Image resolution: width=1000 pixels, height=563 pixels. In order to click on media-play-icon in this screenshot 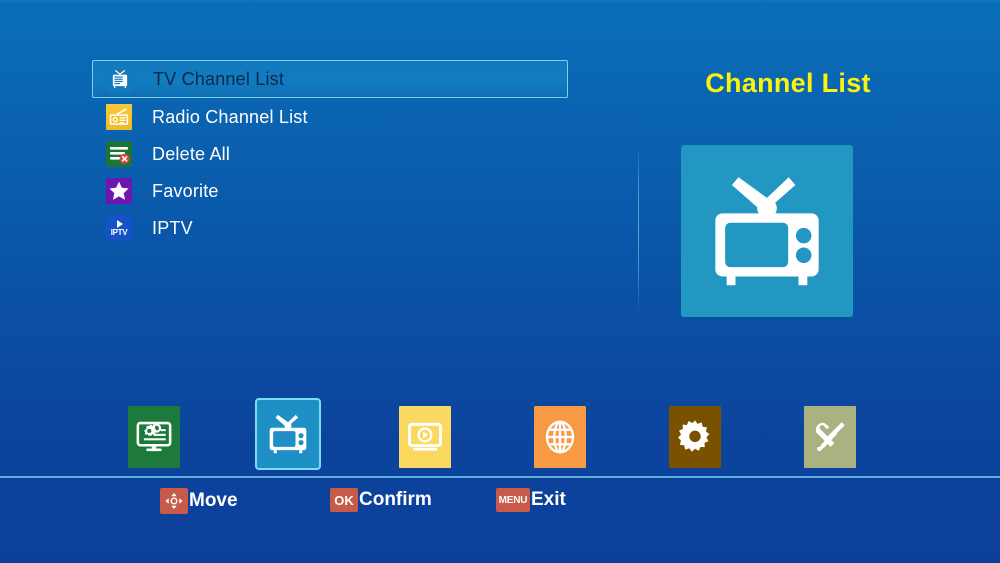, I will do `click(425, 437)`.